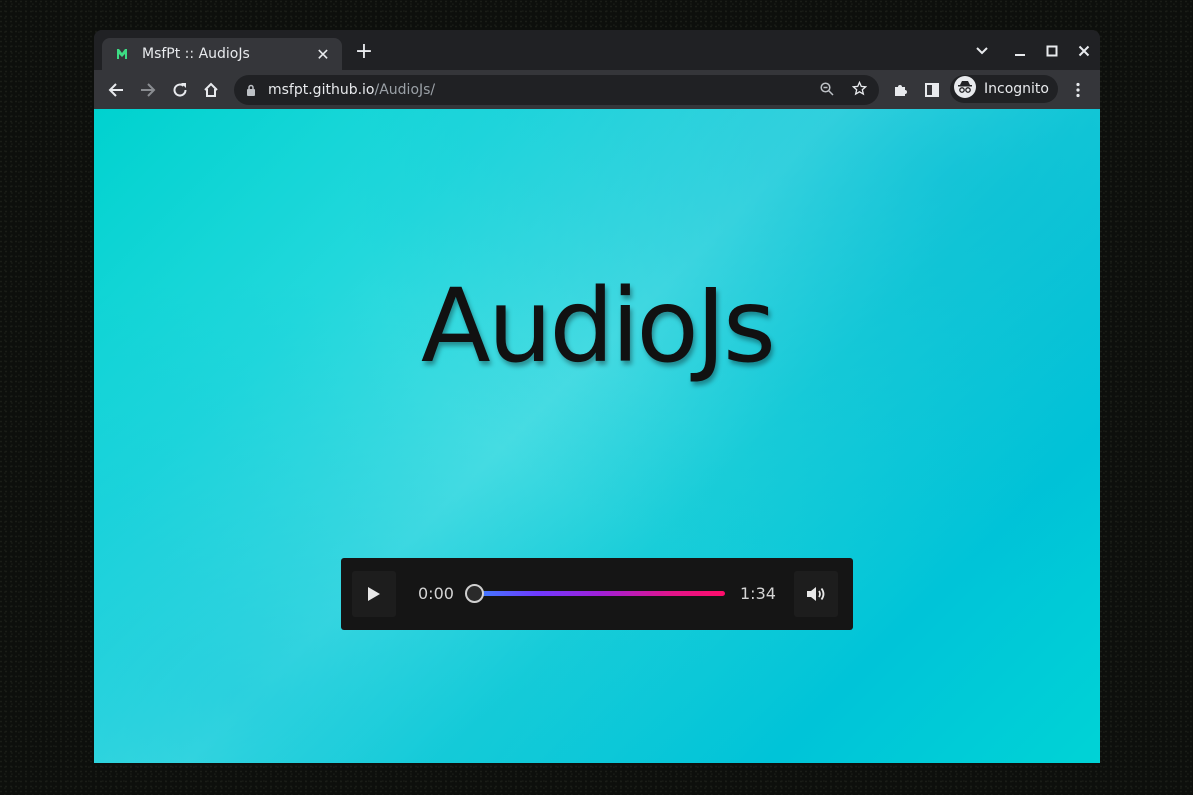 The height and width of the screenshot is (795, 1193). I want to click on volume-button, so click(816, 594).